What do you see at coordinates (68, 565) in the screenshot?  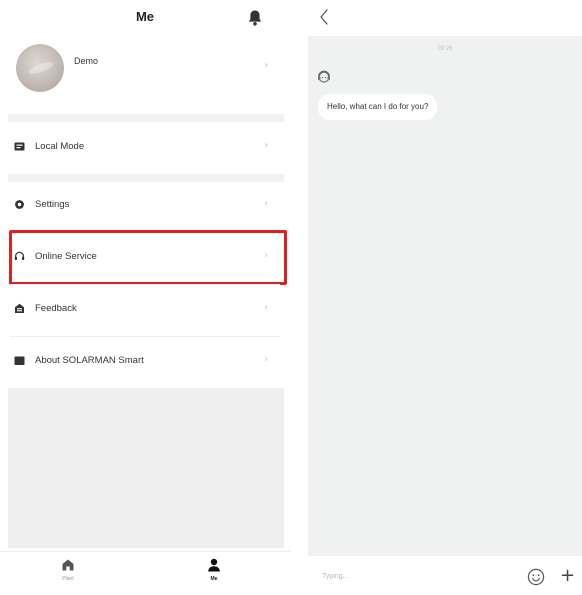 I see `house-icon` at bounding box center [68, 565].